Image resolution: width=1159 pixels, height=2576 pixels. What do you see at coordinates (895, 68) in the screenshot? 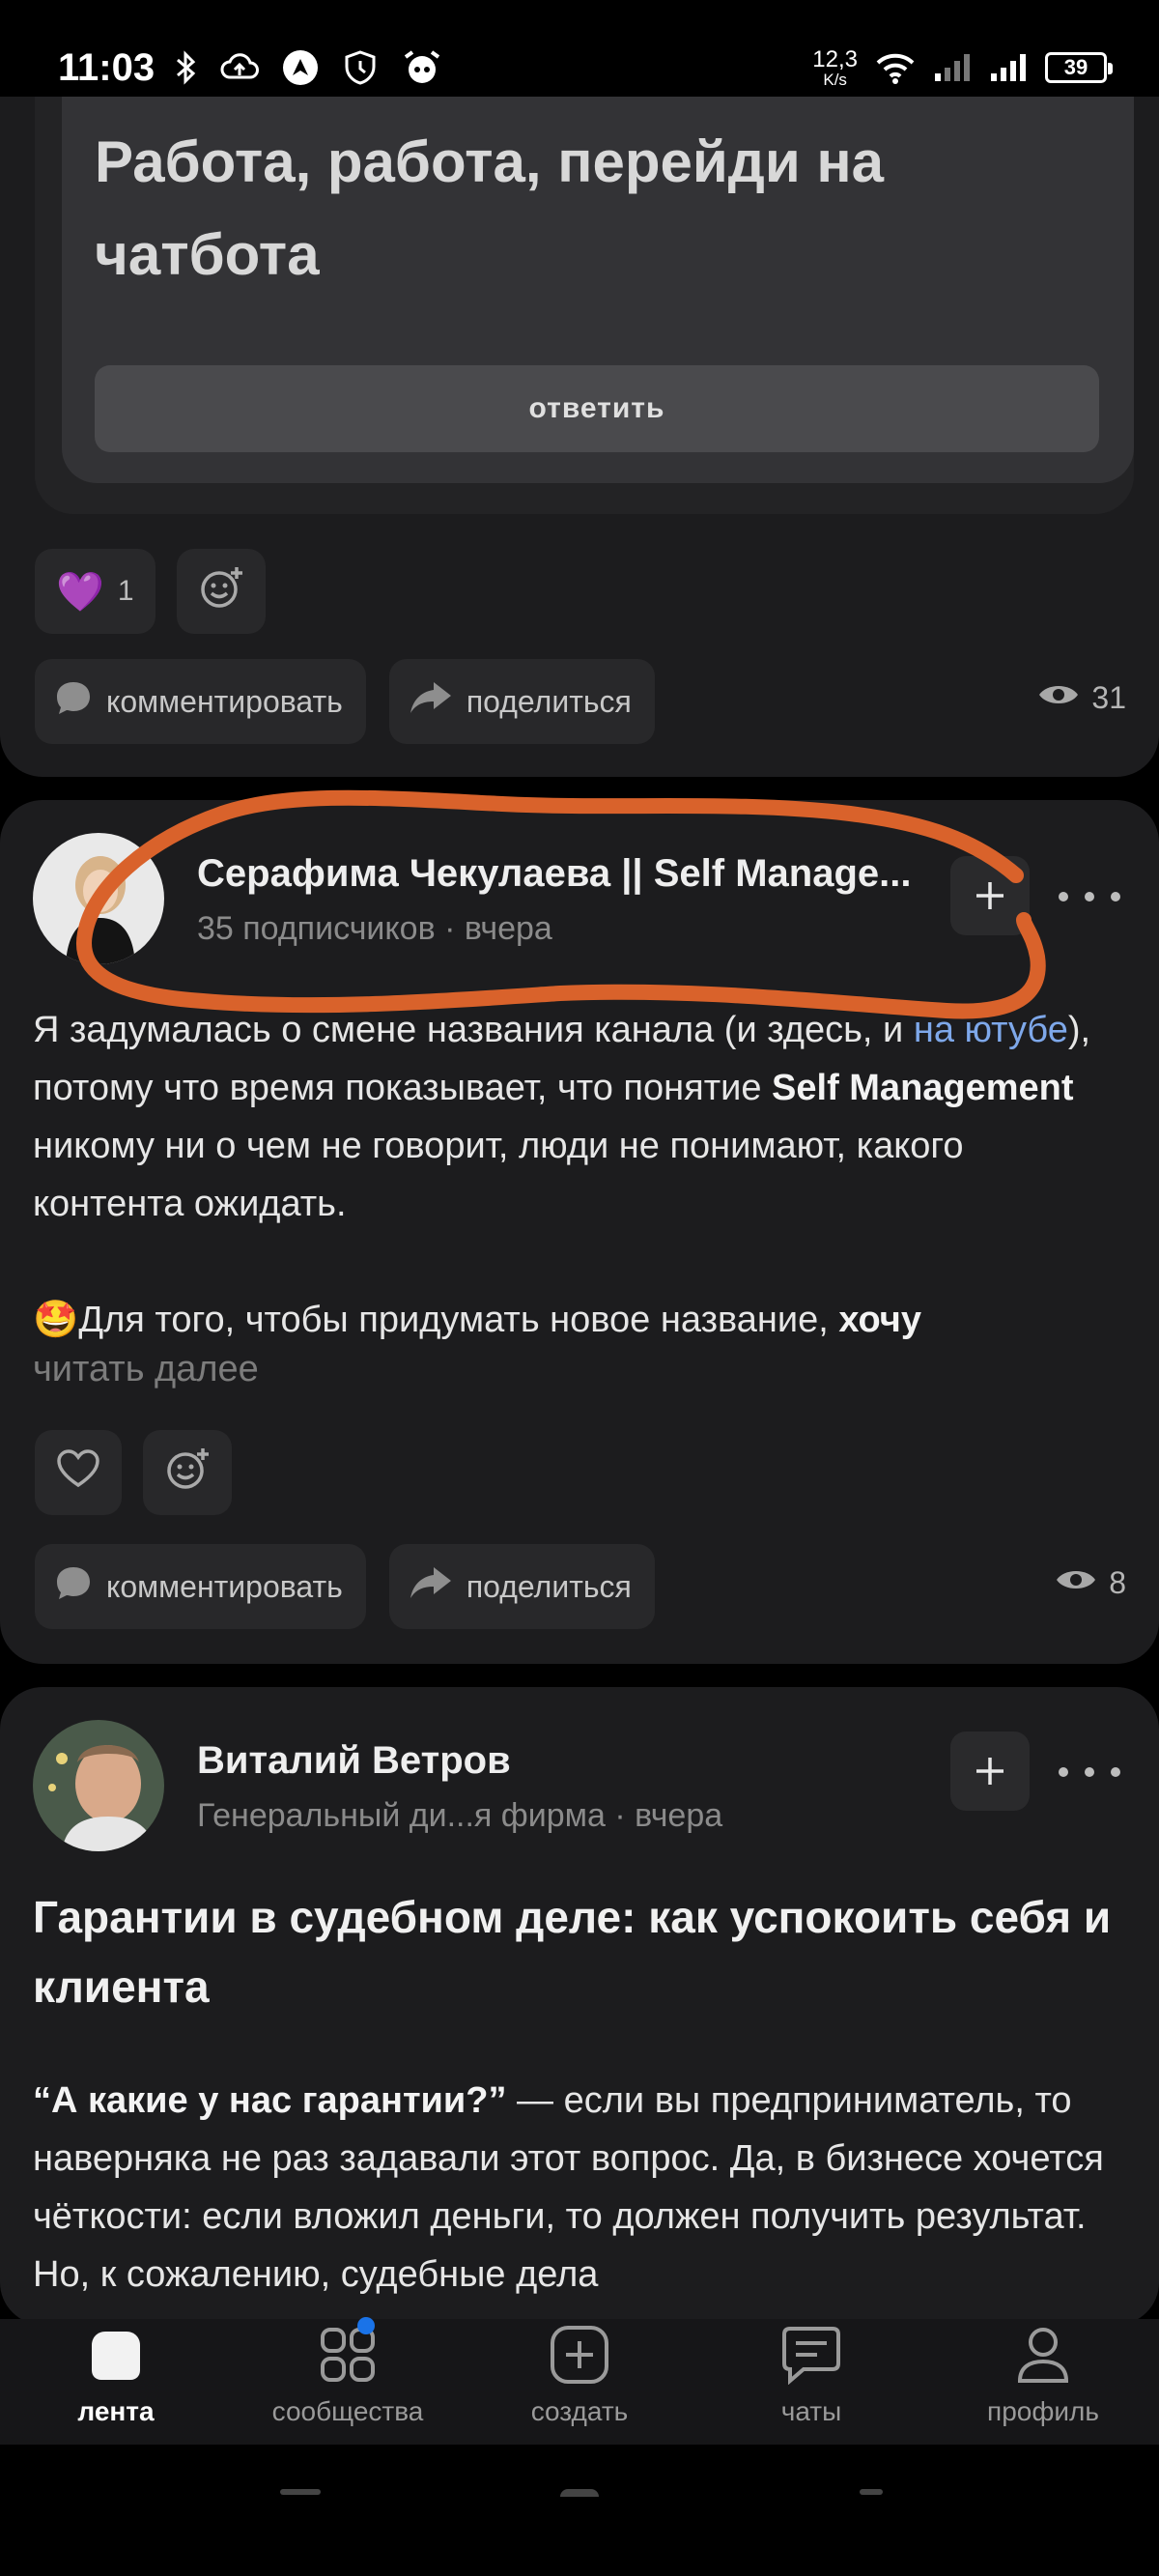
I see `wifi-icon` at bounding box center [895, 68].